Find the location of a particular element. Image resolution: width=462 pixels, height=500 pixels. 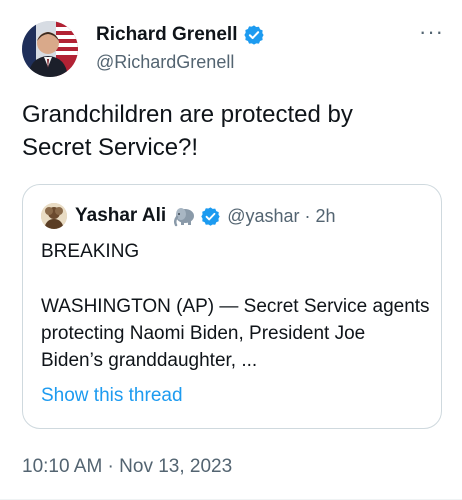

author-handle: @RichardGrenell is located at coordinates (165, 62).